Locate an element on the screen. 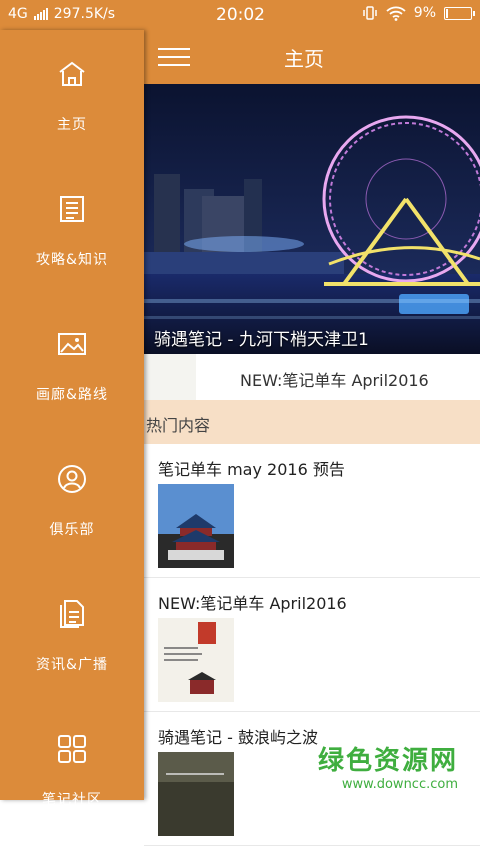 Image resolution: width=480 pixels, height=846 pixels. network-speed: 297.5K/s is located at coordinates (84, 14).